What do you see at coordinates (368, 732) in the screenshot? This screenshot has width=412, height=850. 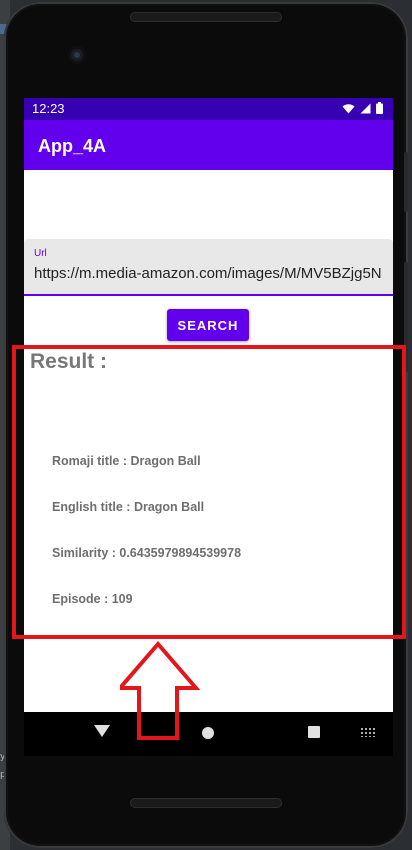 I see `keyboard-icon` at bounding box center [368, 732].